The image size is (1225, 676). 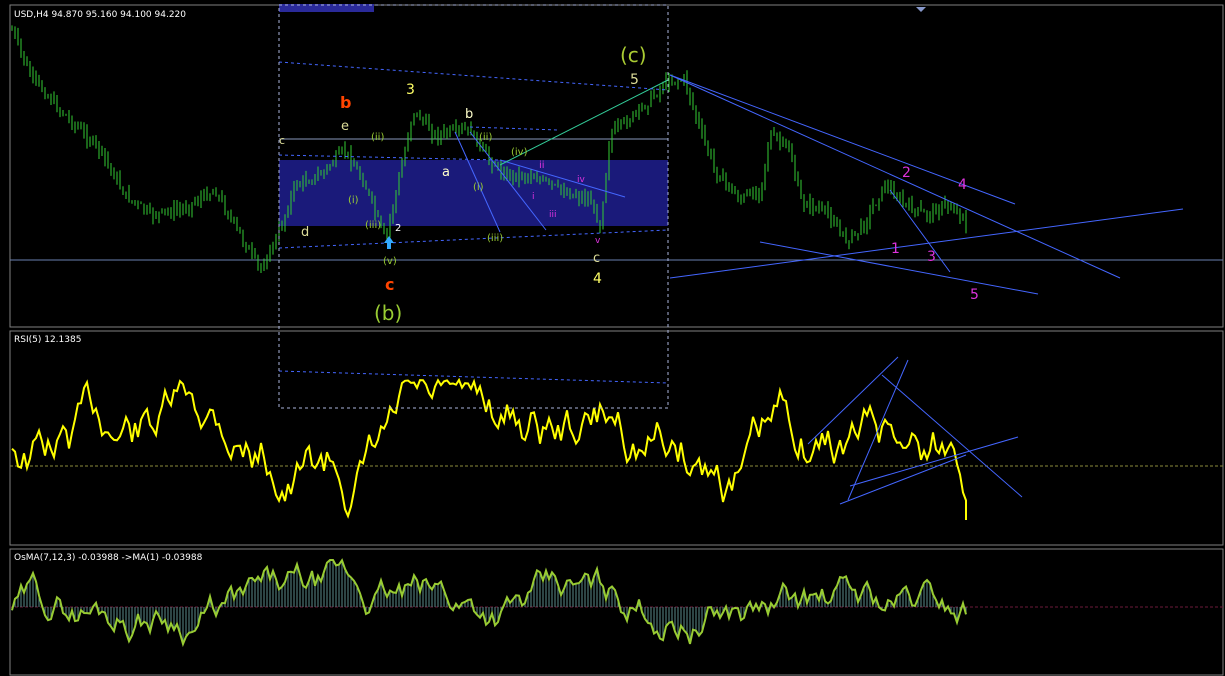 What do you see at coordinates (47, 340) in the screenshot?
I see `rsi-panel-label: RSI(5) 12.1385` at bounding box center [47, 340].